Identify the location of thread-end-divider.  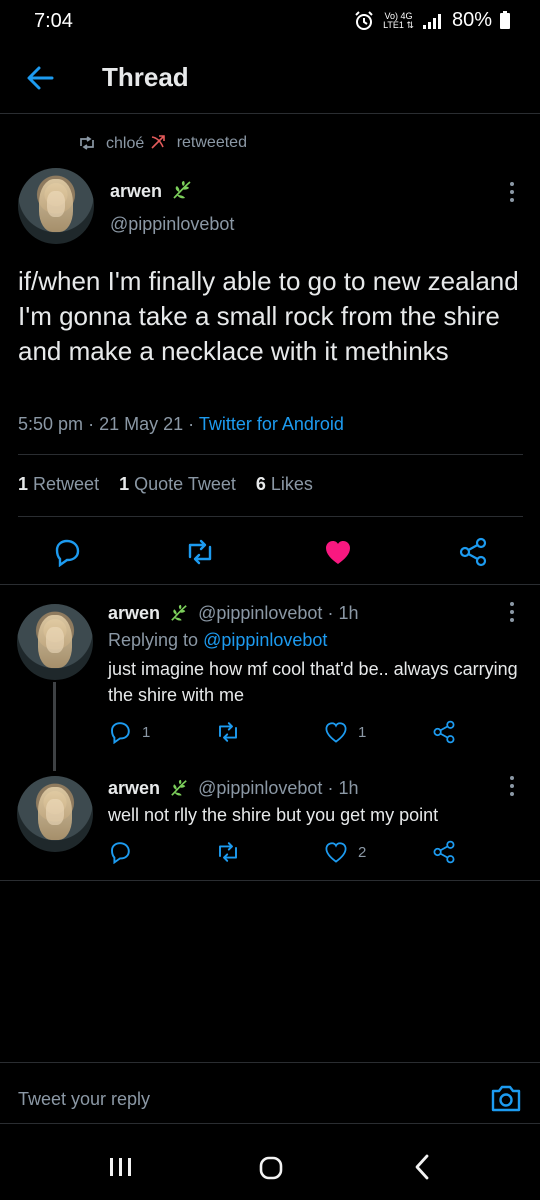
(270, 880).